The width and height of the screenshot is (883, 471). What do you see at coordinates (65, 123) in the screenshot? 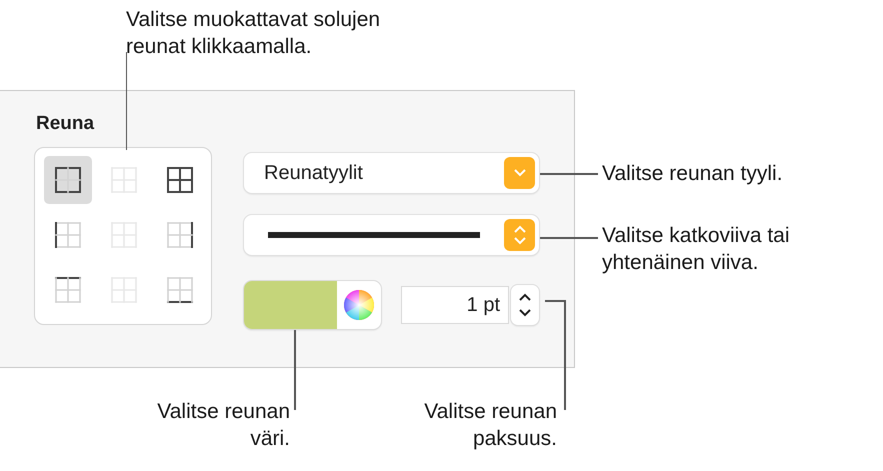
I see `section-title: Reuna` at bounding box center [65, 123].